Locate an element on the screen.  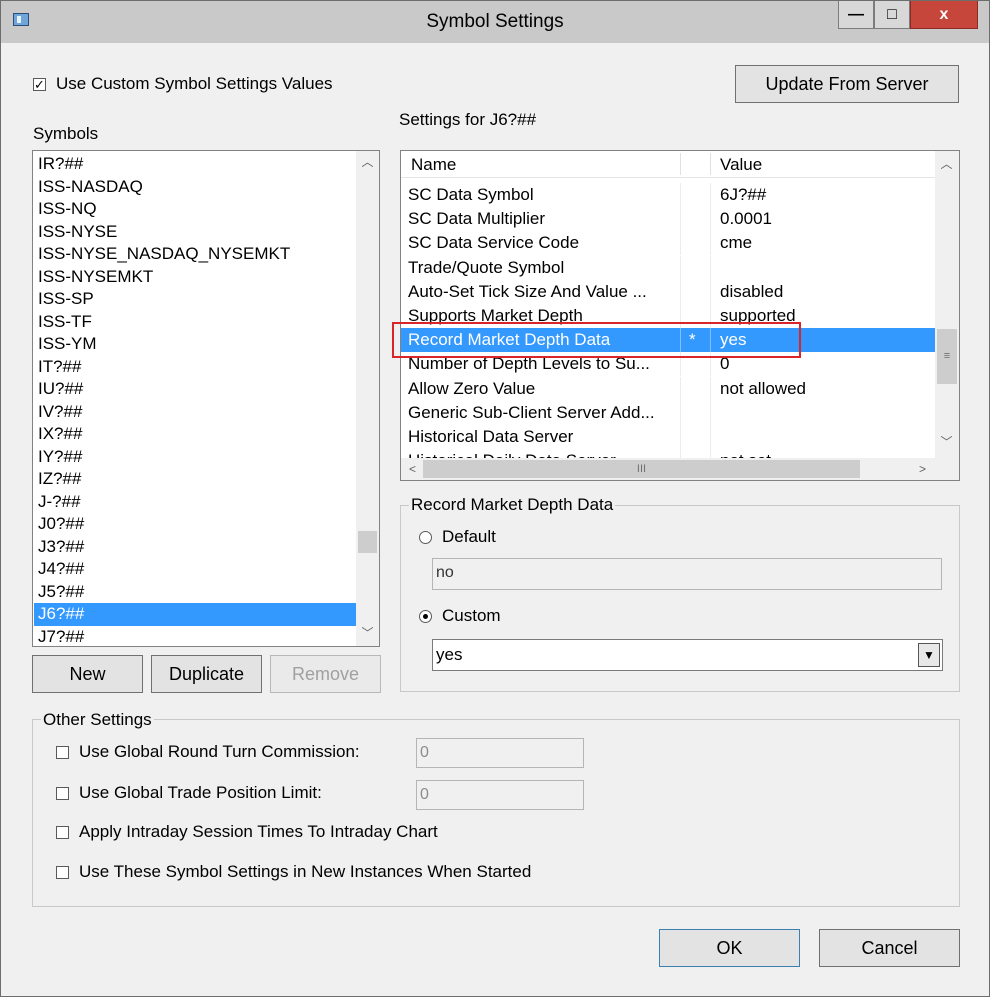
hscroll-thumb: III is located at coordinates (641, 469).